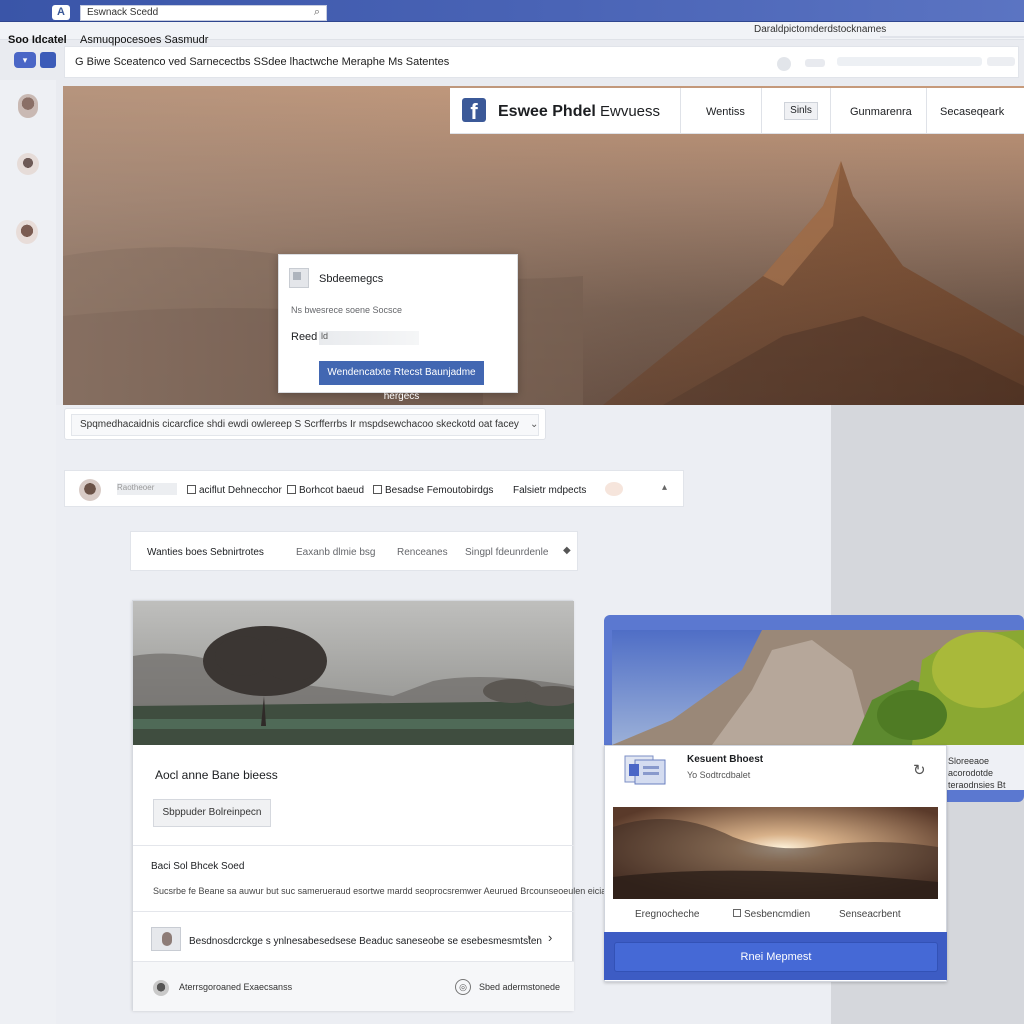 This screenshot has height=1024, width=1024. I want to click on strip-right-text: Daraldpictomderdstocknames, so click(820, 29).